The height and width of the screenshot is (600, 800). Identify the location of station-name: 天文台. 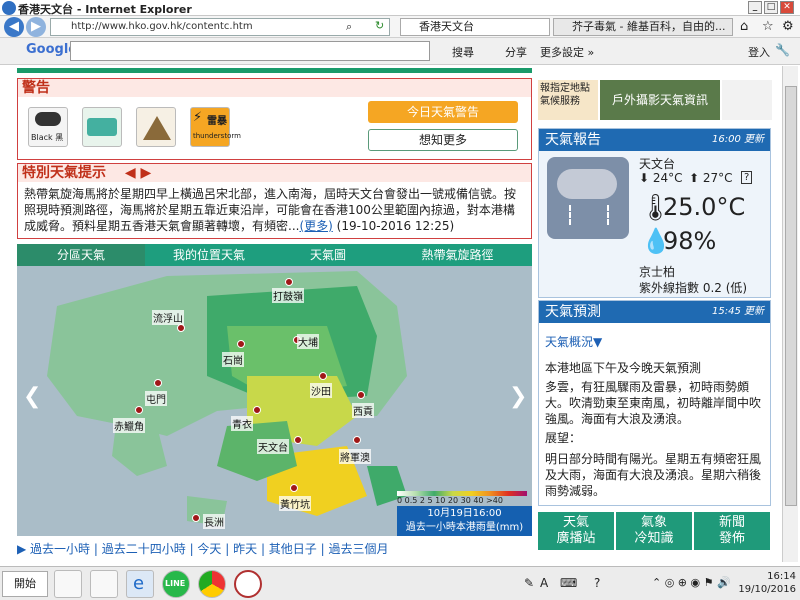
(657, 164).